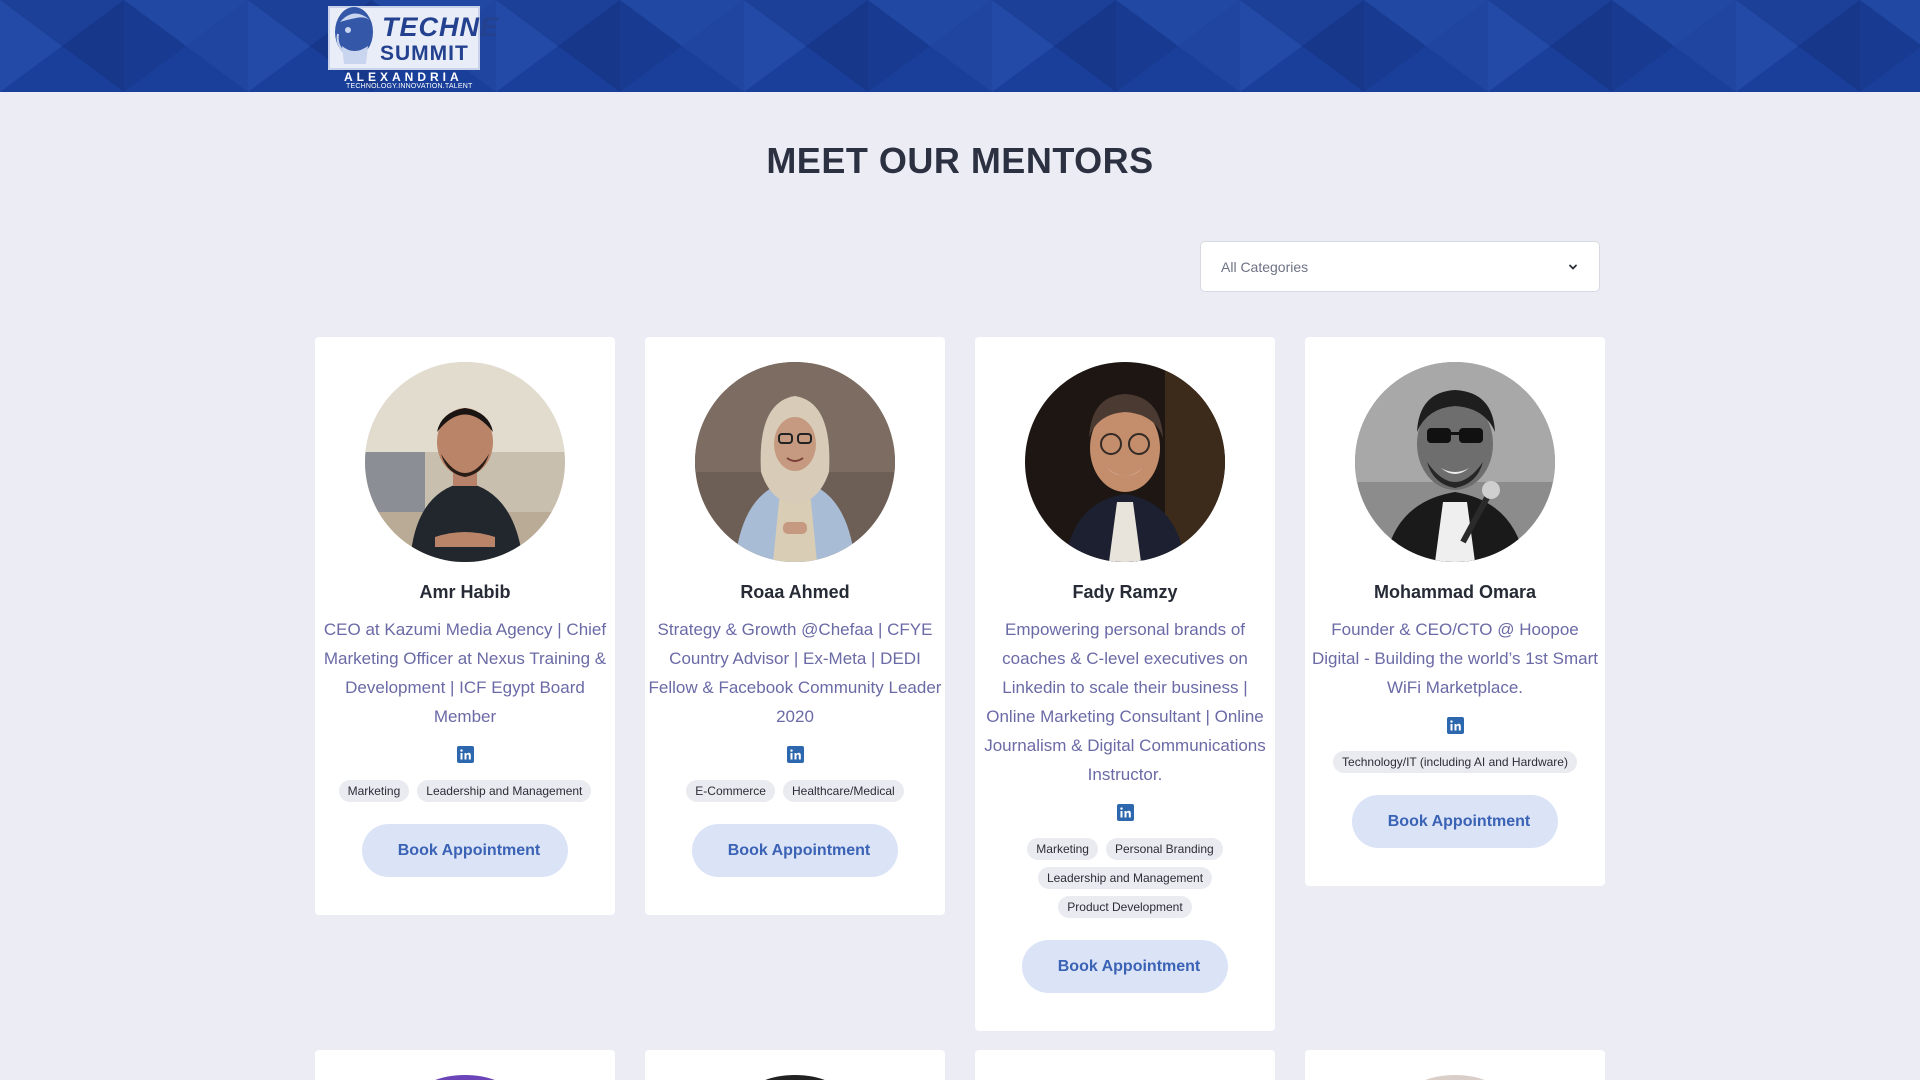  What do you see at coordinates (1400, 266) in the screenshot?
I see `category-filter-select: All Categories` at bounding box center [1400, 266].